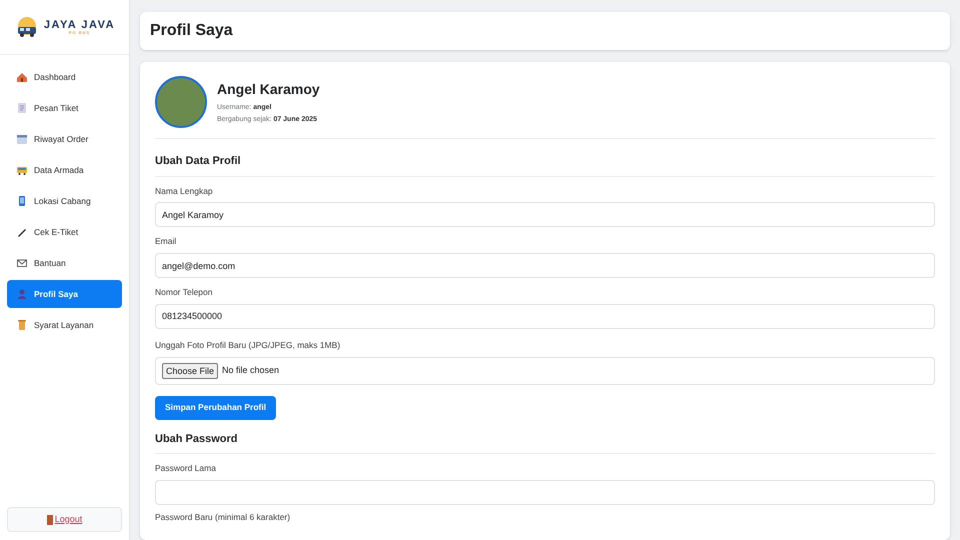 This screenshot has width=960, height=540. I want to click on calendar-icon, so click(22, 139).